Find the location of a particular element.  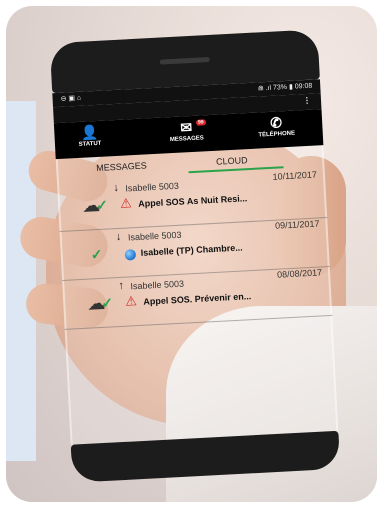

message-date: 08/08/2017 is located at coordinates (299, 273).